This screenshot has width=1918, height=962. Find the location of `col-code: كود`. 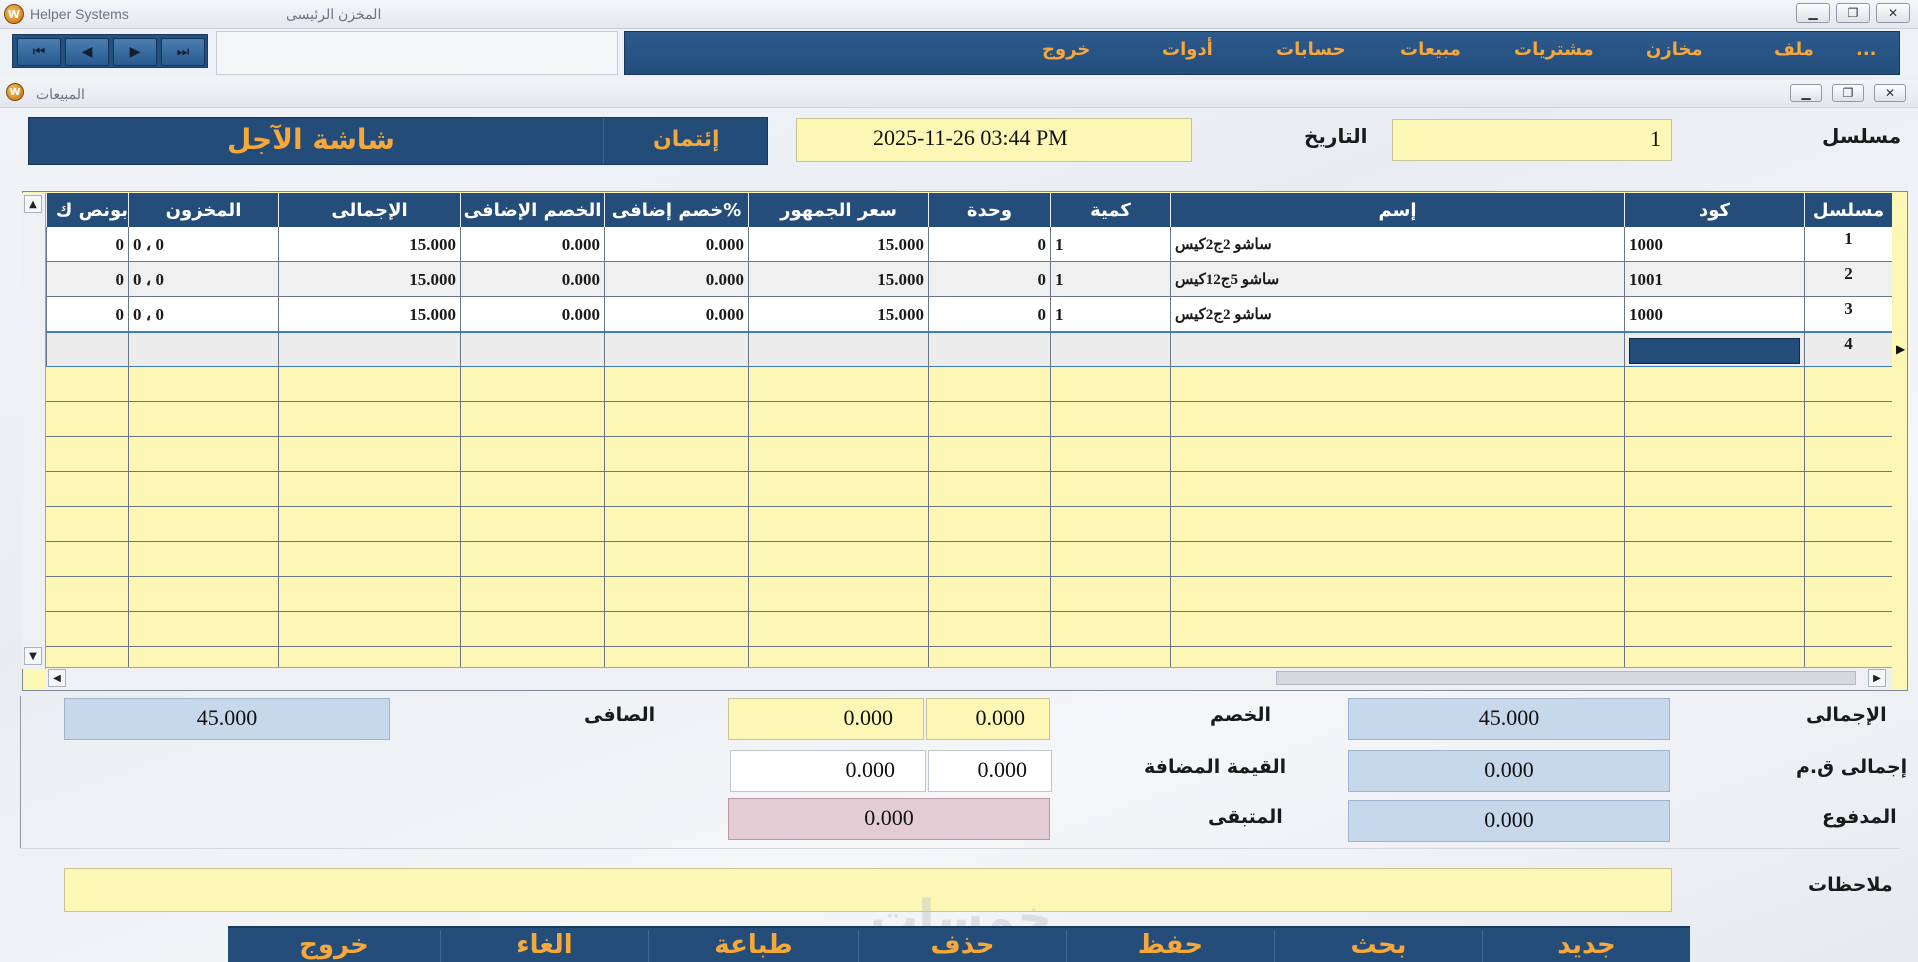

col-code: كود is located at coordinates (1714, 210).